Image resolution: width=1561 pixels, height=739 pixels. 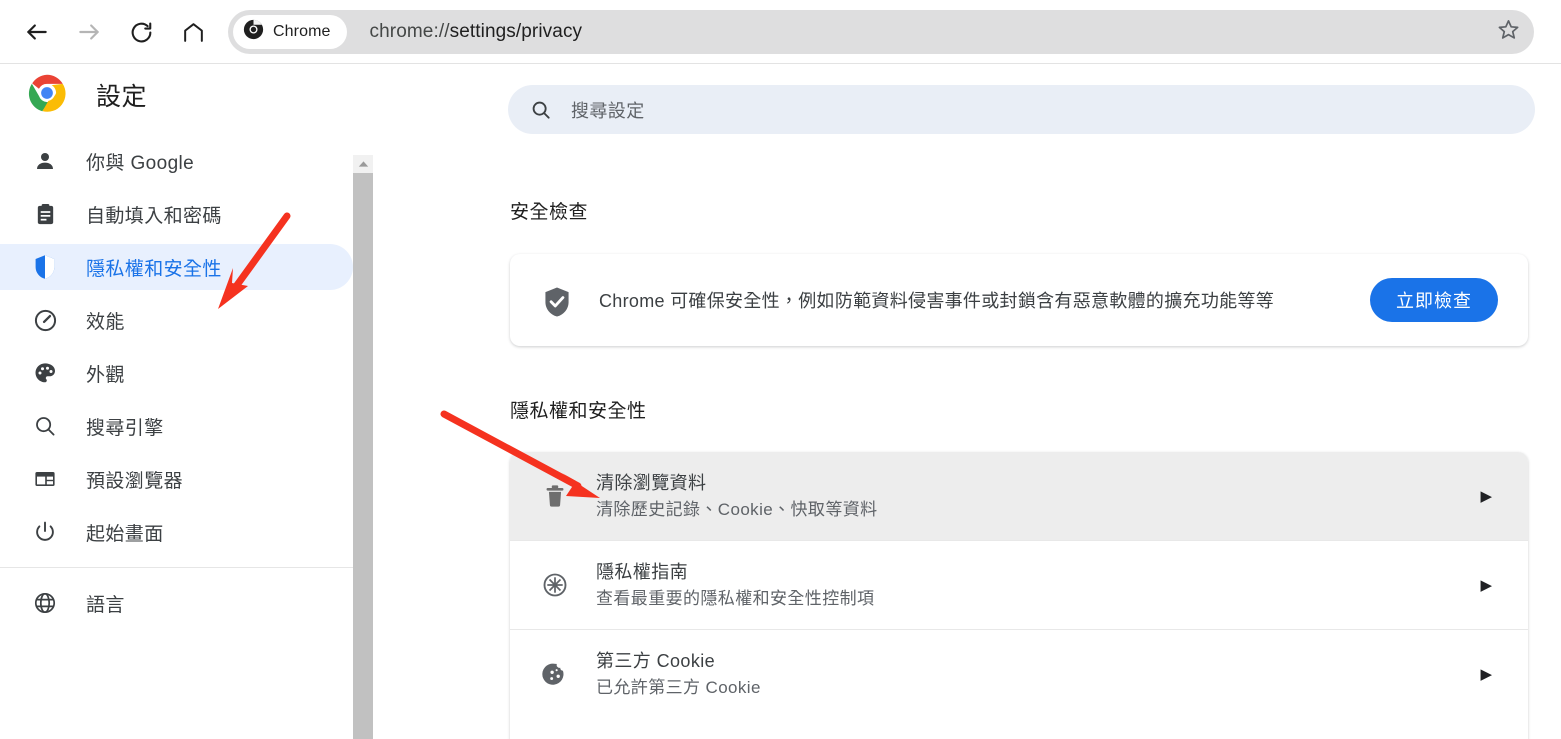 What do you see at coordinates (176, 567) in the screenshot?
I see `sidebar-divider` at bounding box center [176, 567].